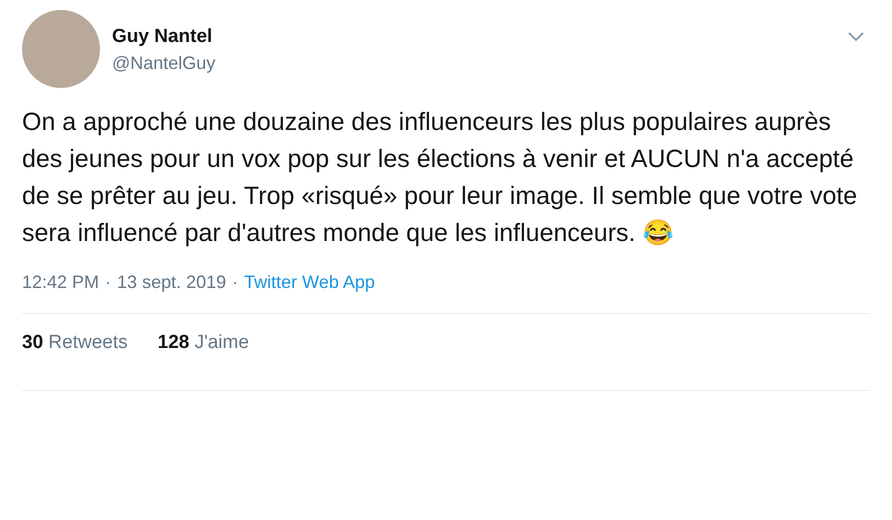 This screenshot has height=520, width=892. Describe the element at coordinates (203, 351) in the screenshot. I see `stat-link: 128 J'aime` at that location.